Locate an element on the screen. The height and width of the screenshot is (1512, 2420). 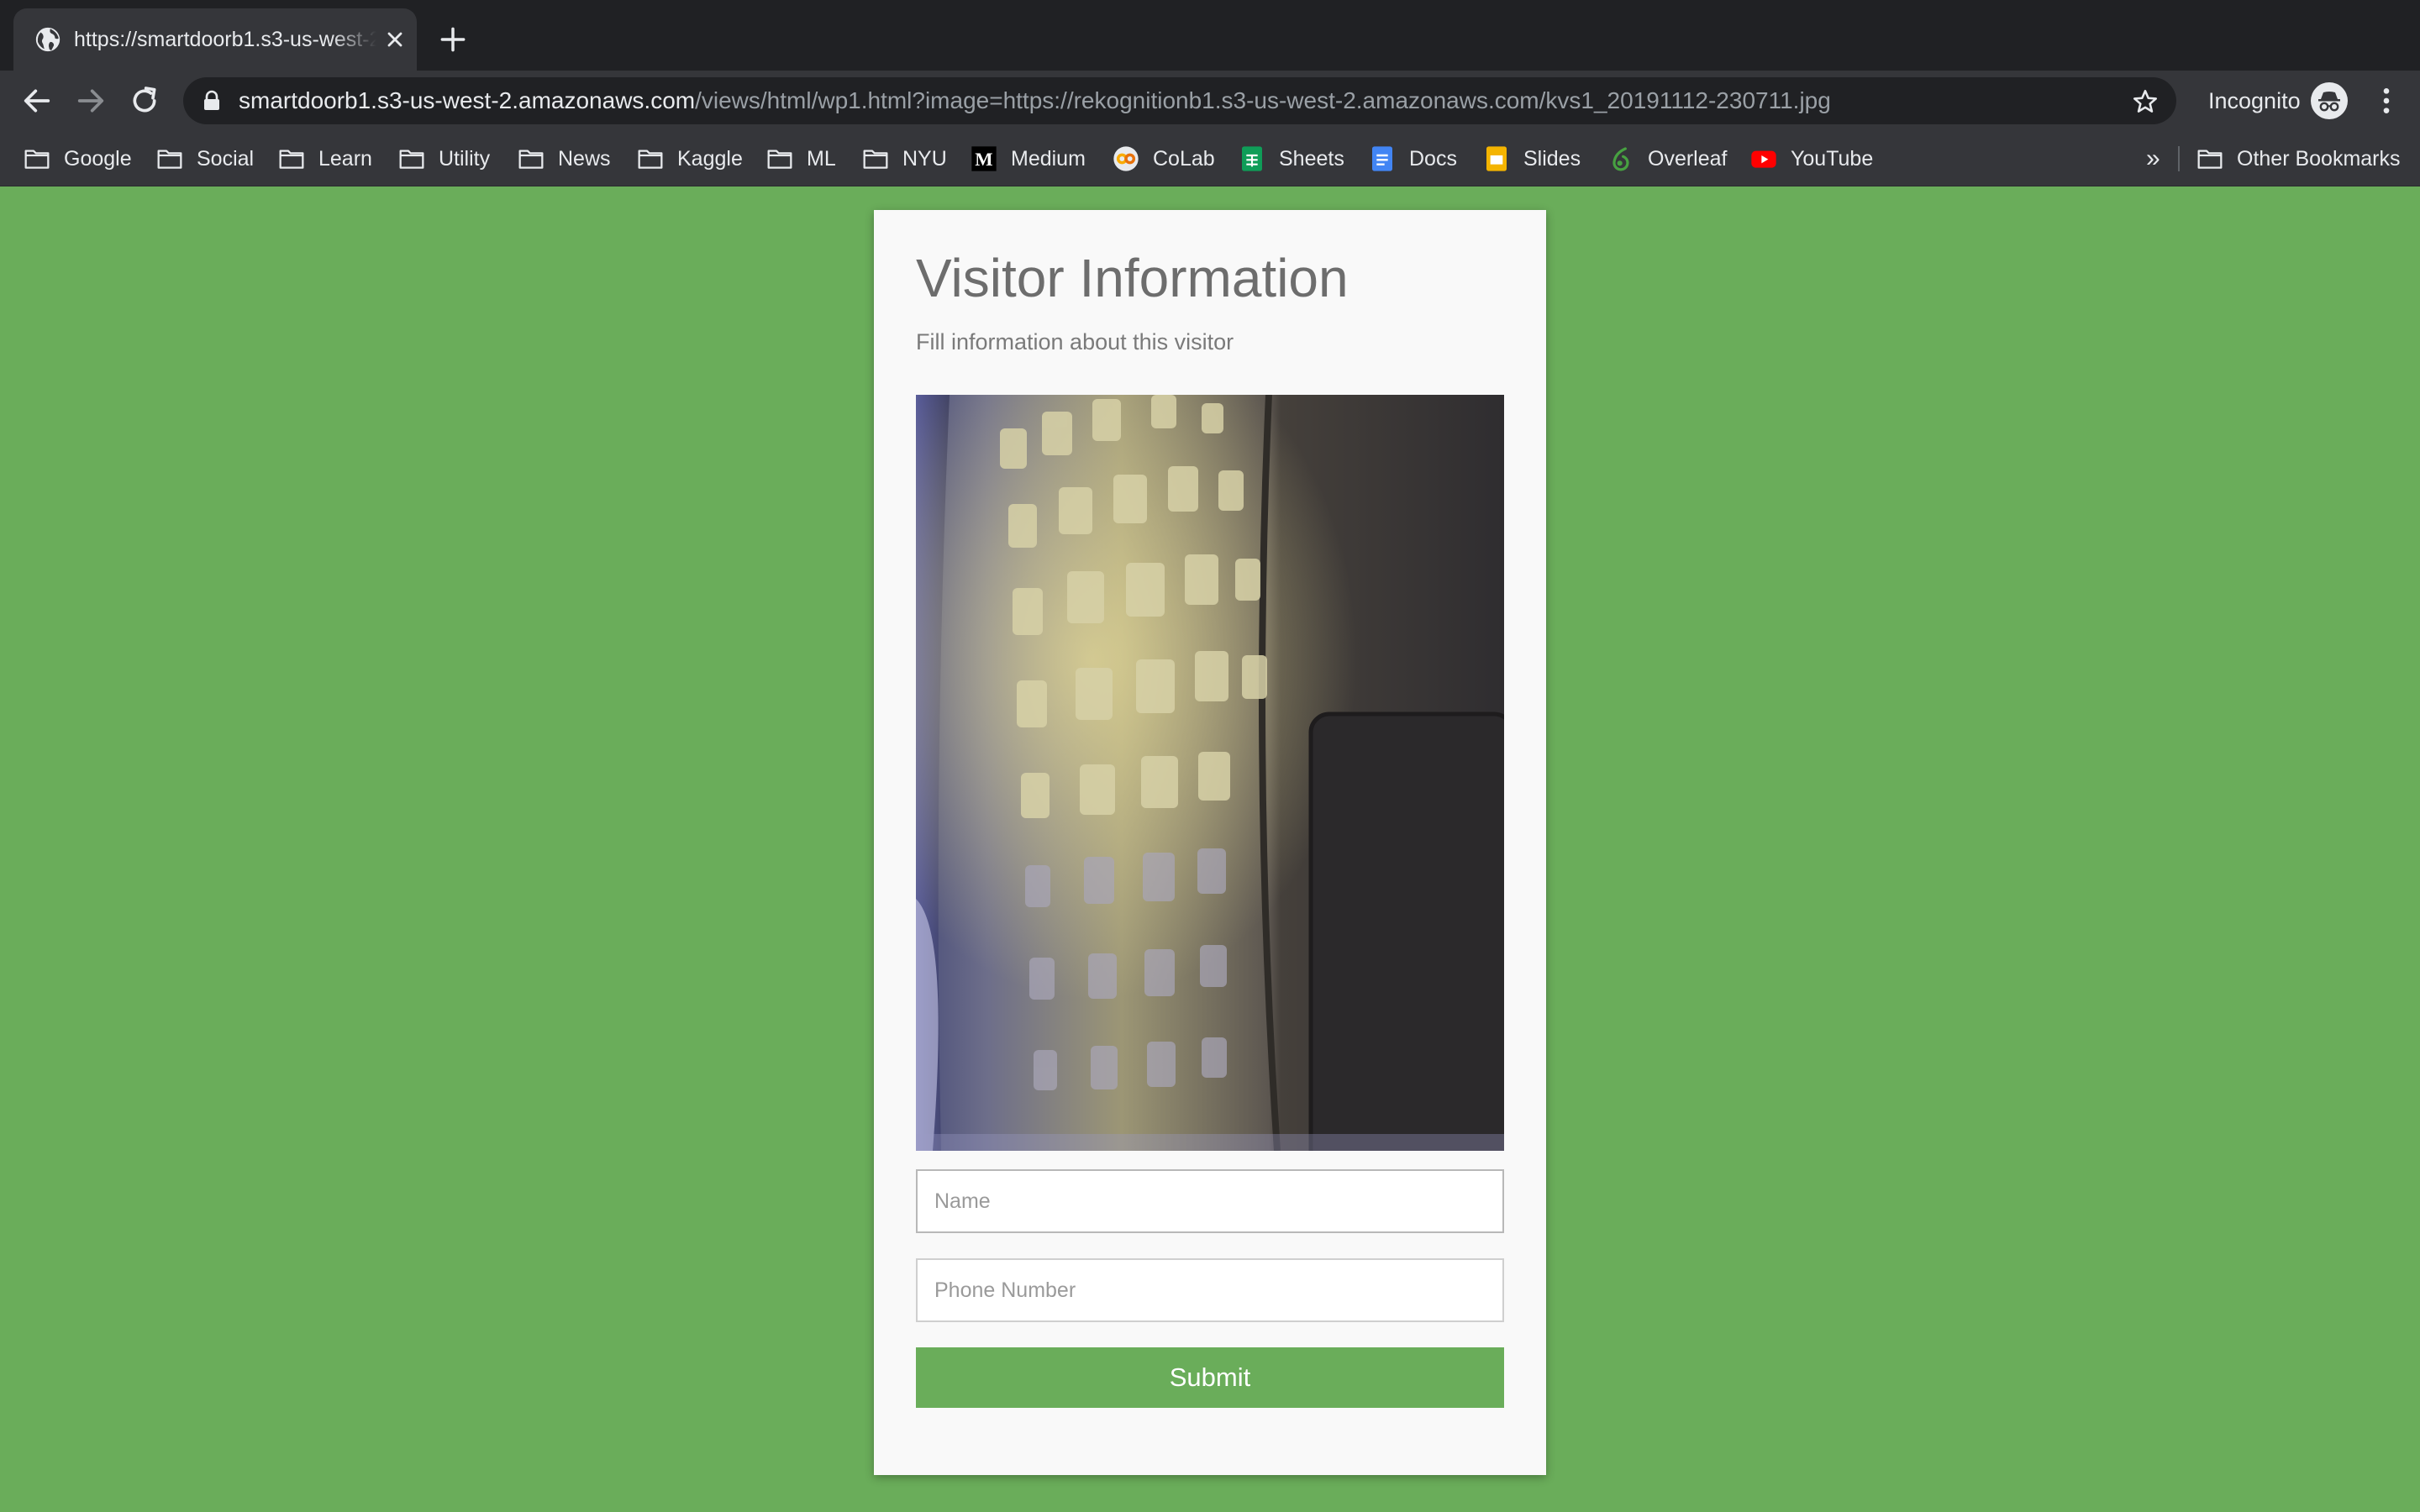
bookmark-sheets: Sheets is located at coordinates (1291, 158).